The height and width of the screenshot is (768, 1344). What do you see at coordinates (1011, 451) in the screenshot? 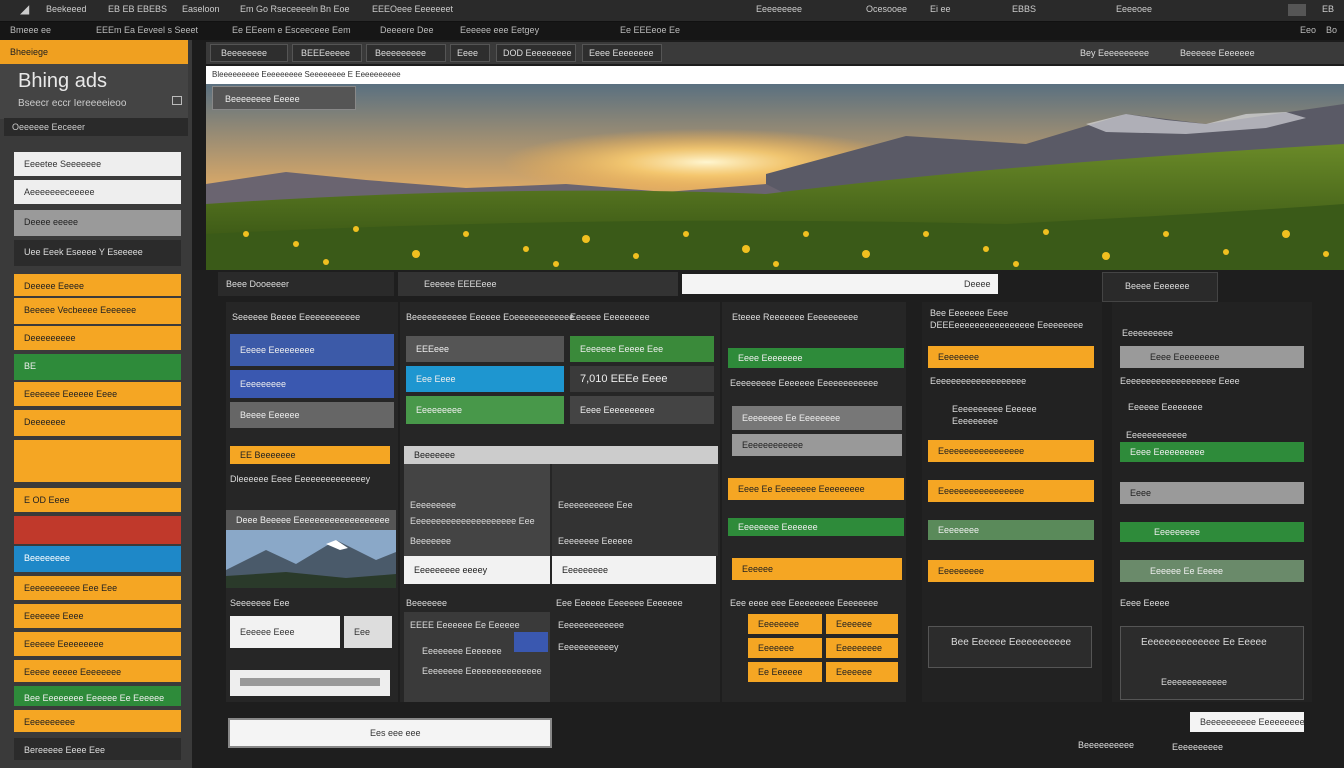
I see `col4-row-5: Eeeeeeeeeeeeeeeee` at bounding box center [1011, 451].